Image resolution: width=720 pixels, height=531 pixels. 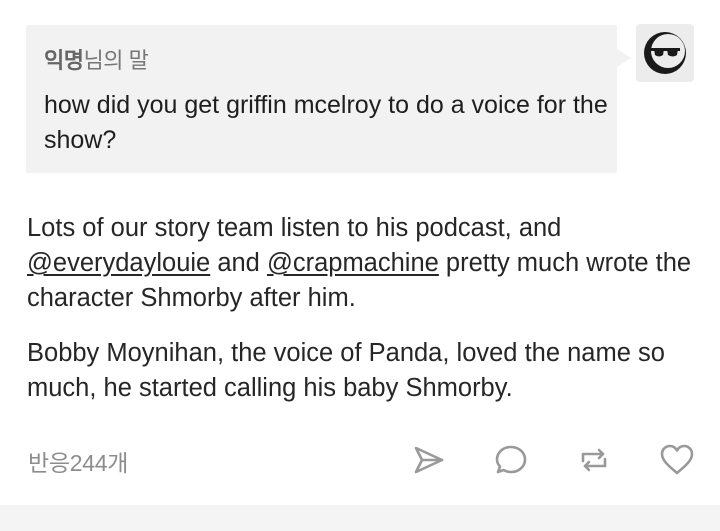 I want to click on reply-icon, so click(x=511, y=459).